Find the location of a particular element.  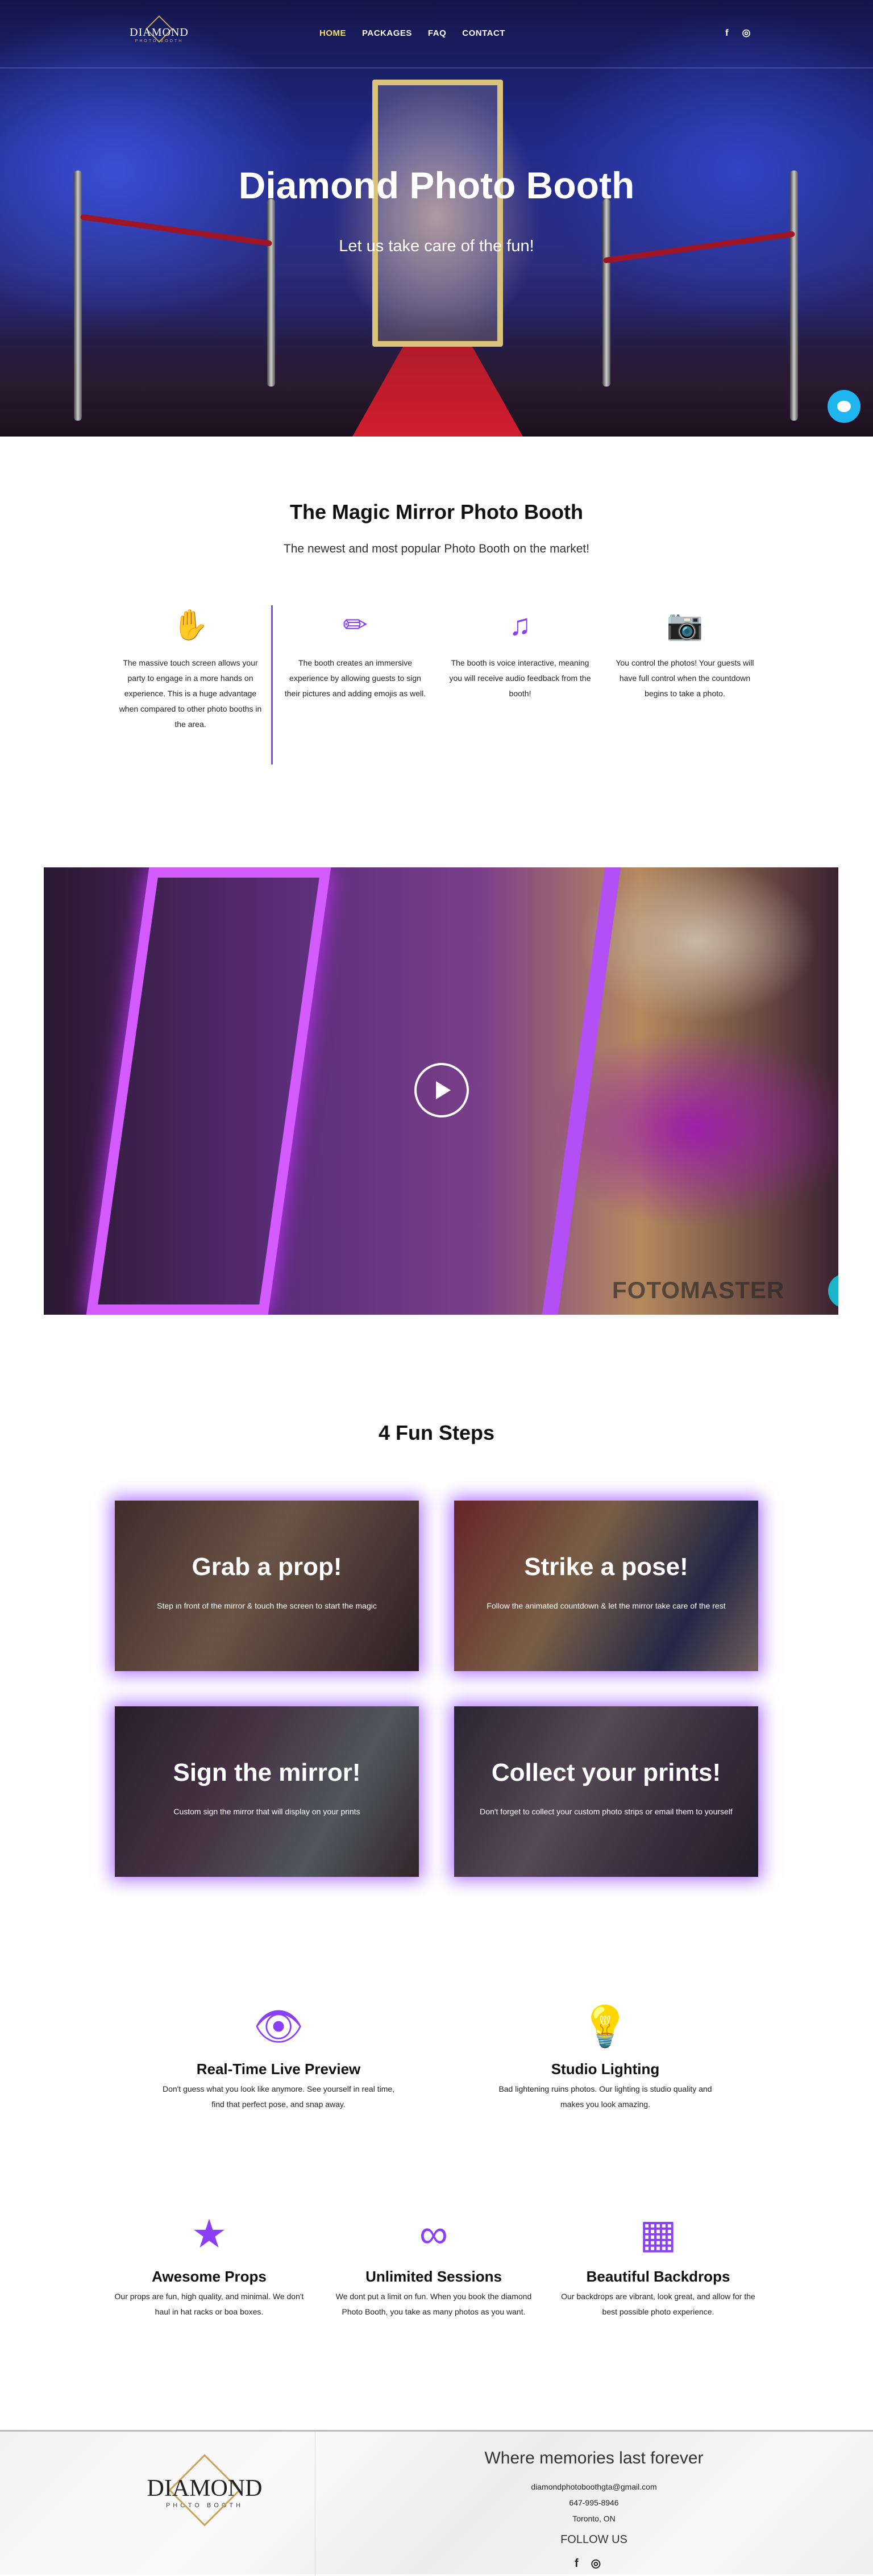

play-icon is located at coordinates (443, 1090).